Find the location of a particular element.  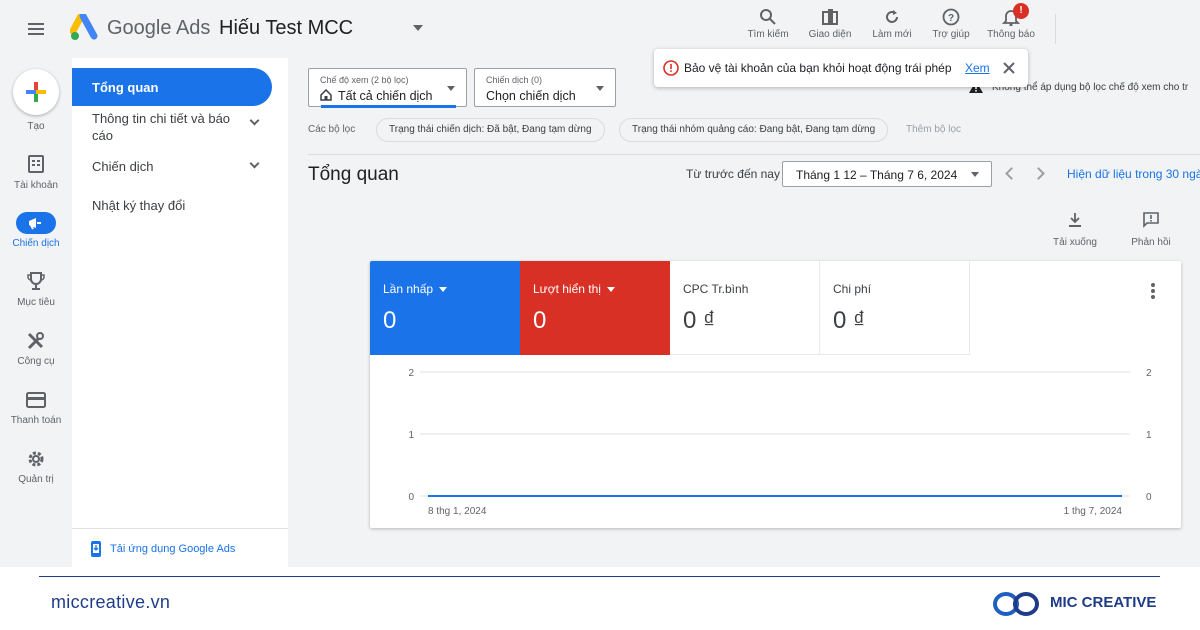

tools-icon is located at coordinates (35, 341).